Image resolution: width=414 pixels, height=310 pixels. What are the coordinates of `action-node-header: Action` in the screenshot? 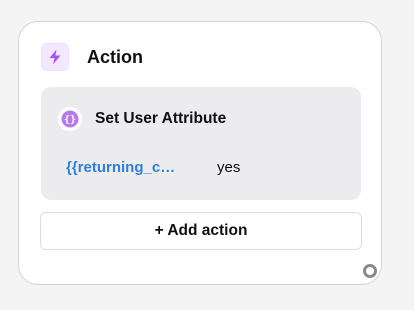 It's located at (92, 57).